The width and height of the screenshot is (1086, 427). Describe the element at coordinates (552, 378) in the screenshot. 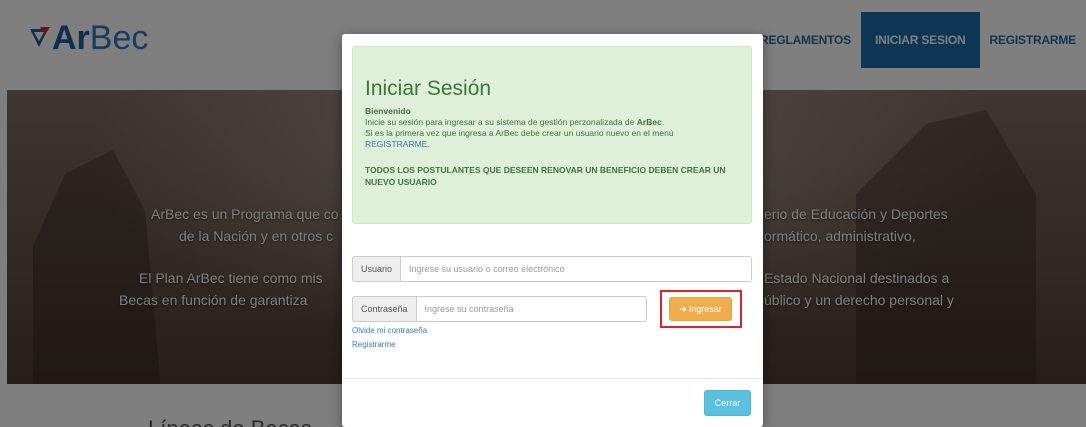

I see `modal-footer-divider` at that location.